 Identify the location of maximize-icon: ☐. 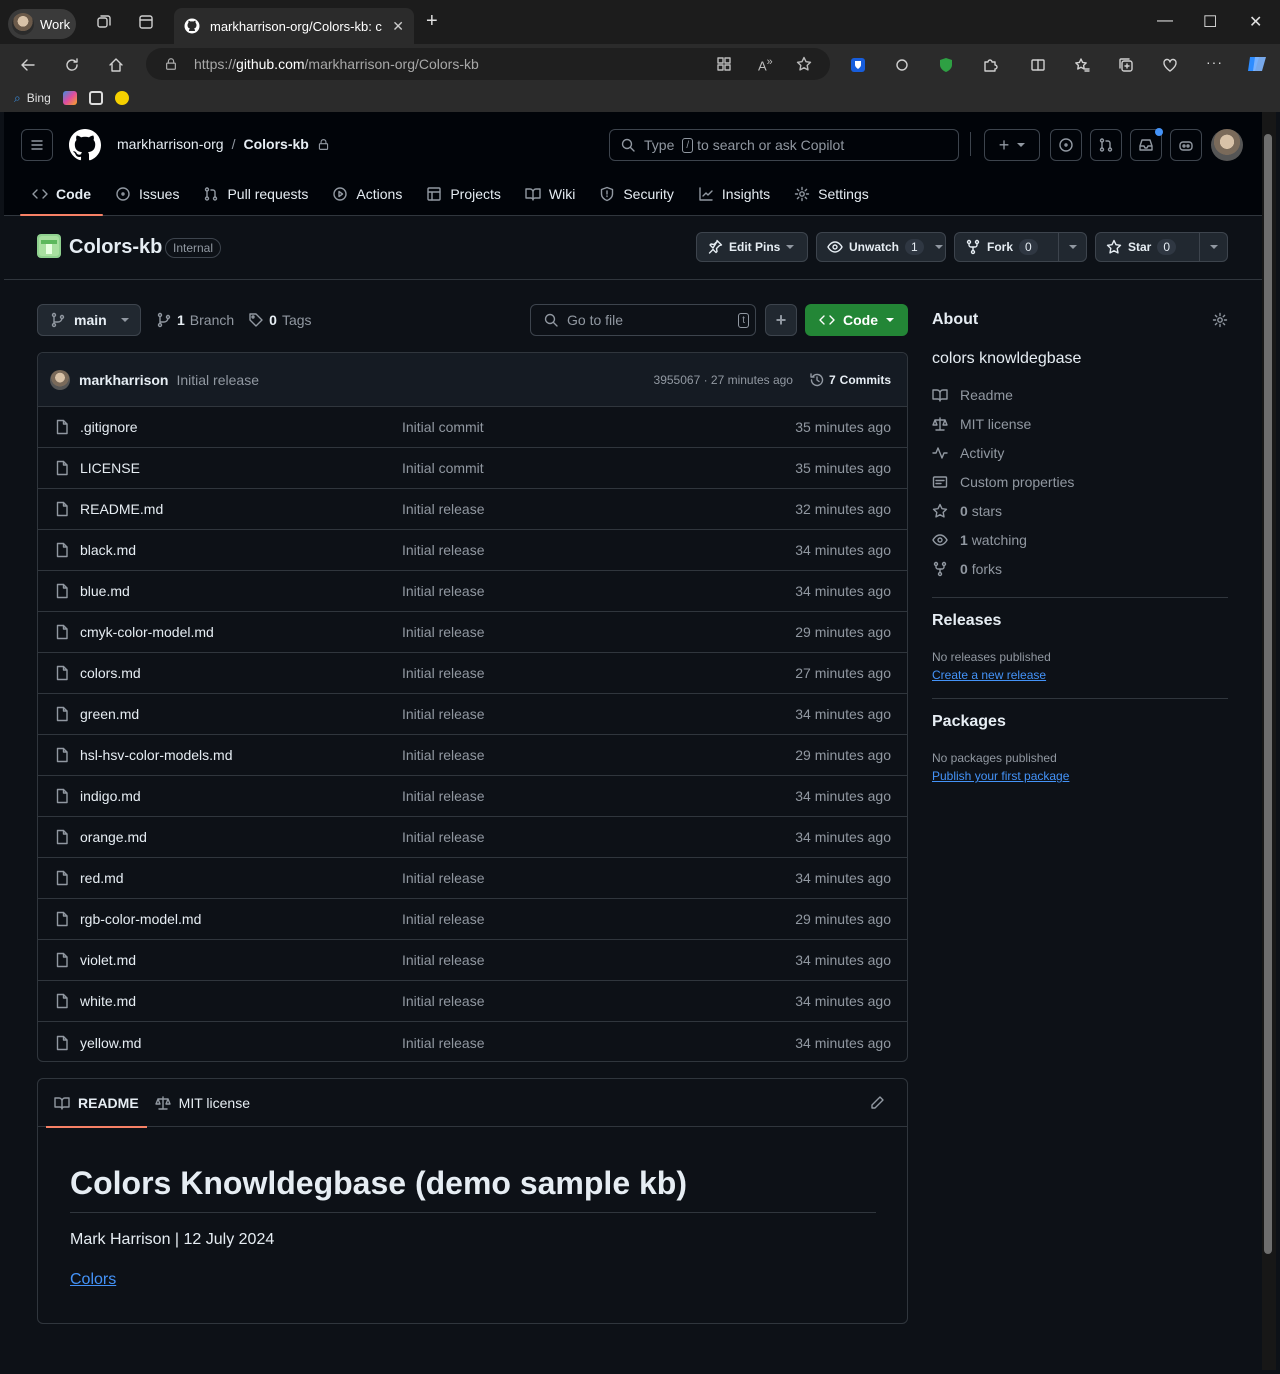
(1210, 22).